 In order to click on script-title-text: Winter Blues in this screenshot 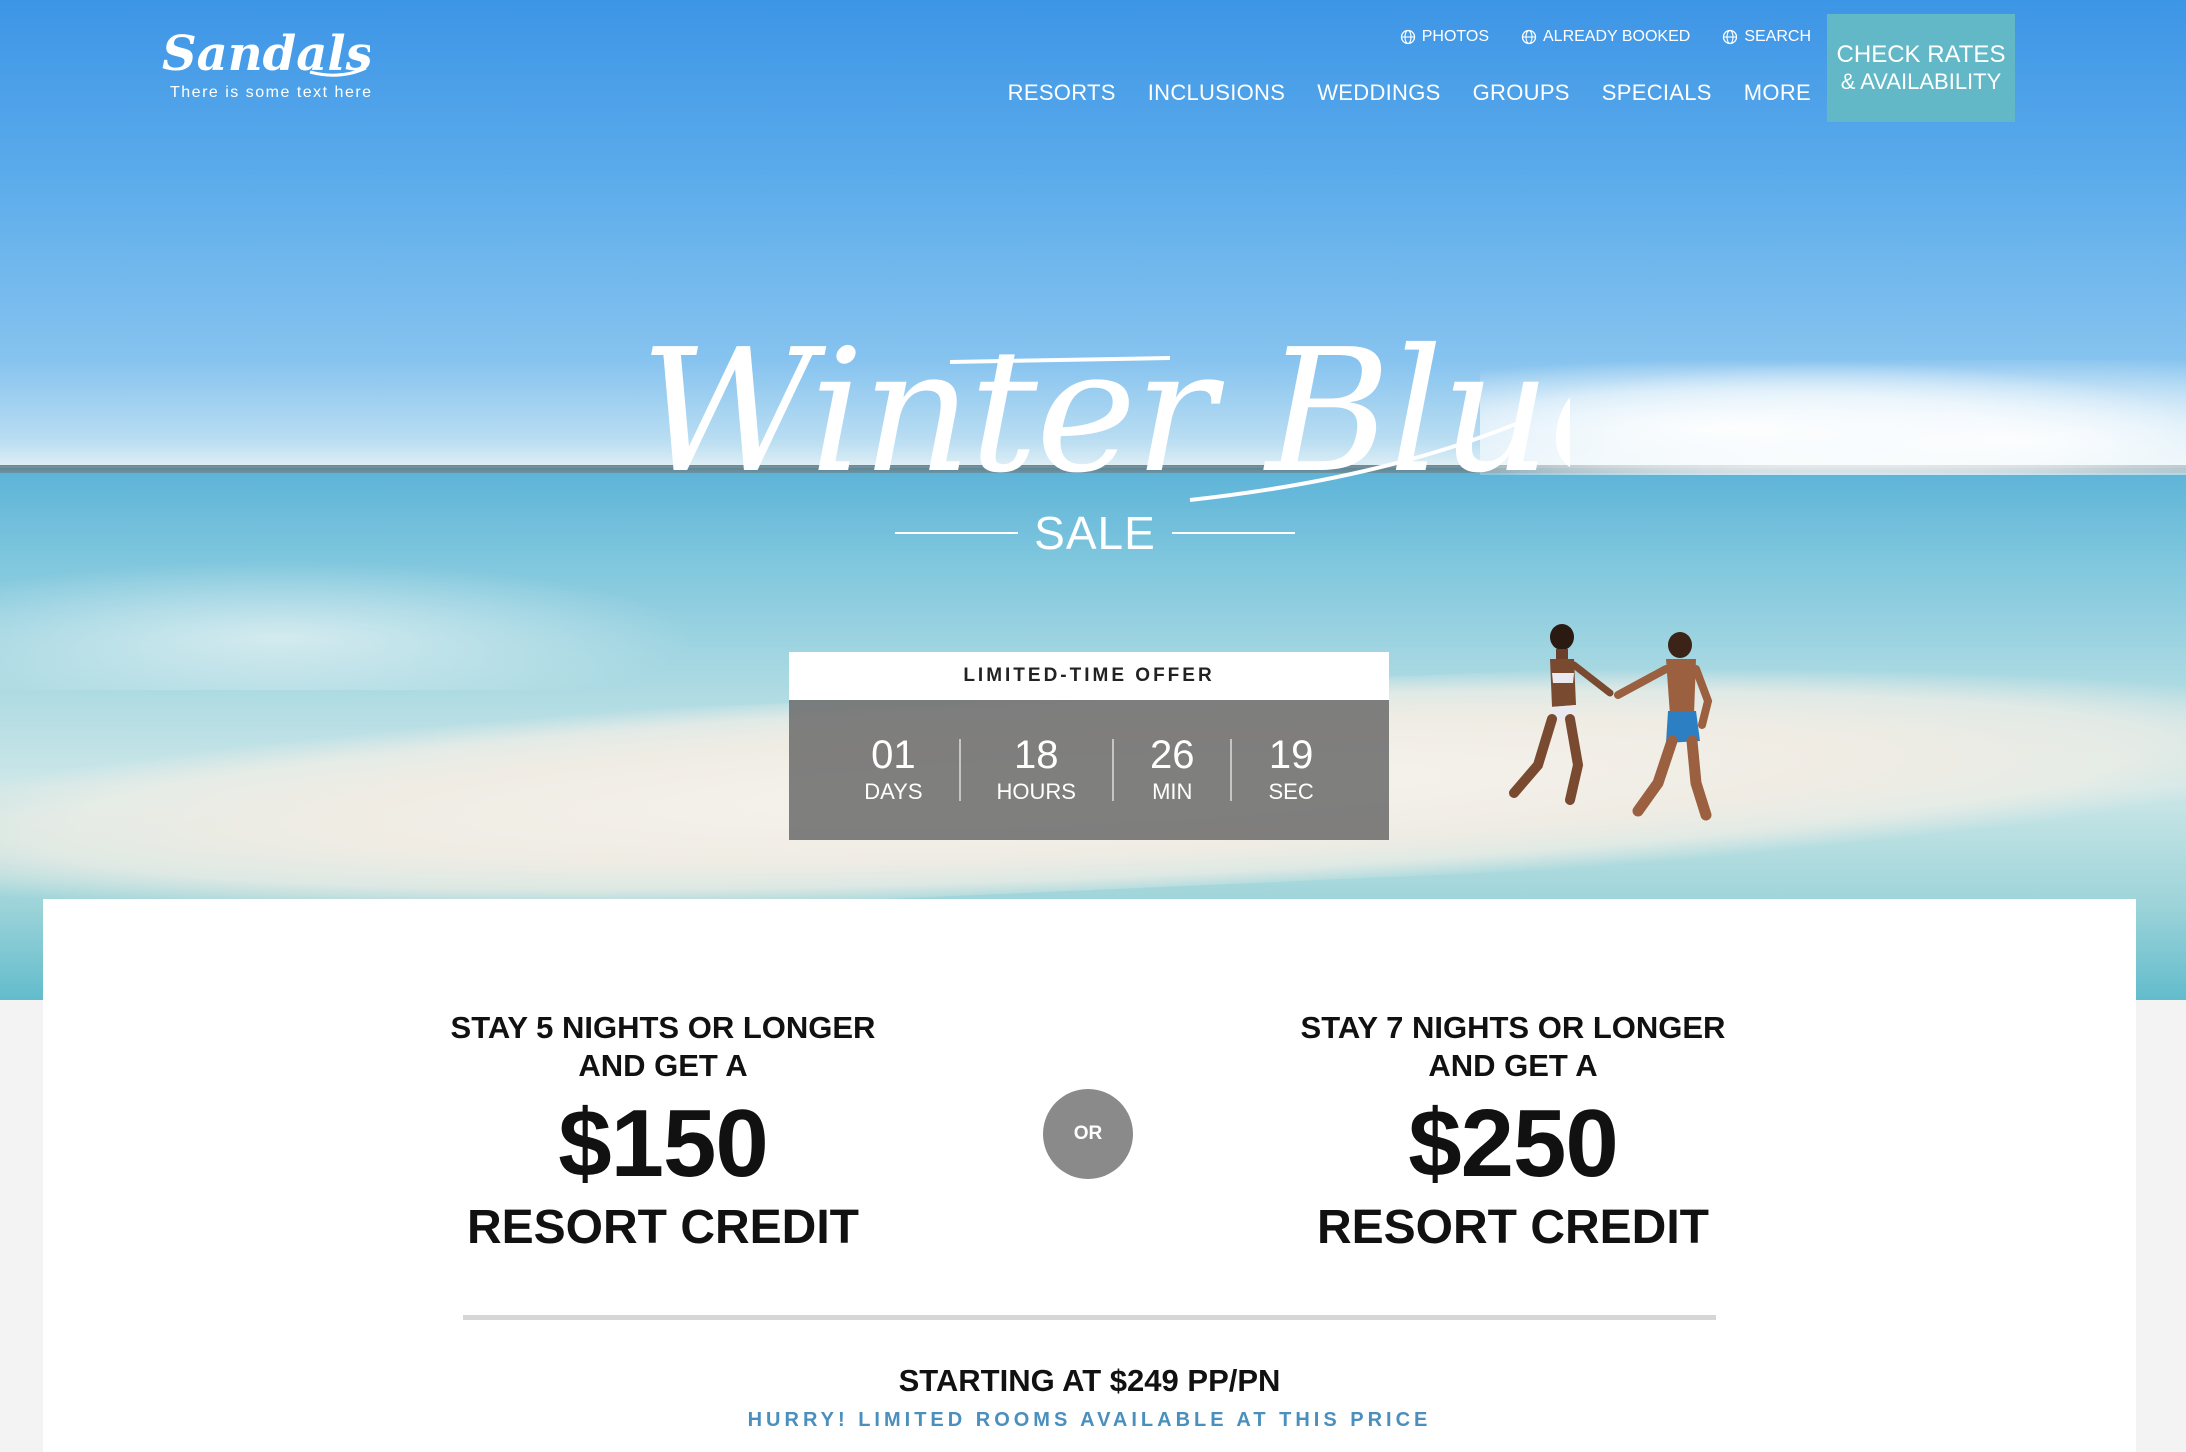, I will do `click(1105, 412)`.